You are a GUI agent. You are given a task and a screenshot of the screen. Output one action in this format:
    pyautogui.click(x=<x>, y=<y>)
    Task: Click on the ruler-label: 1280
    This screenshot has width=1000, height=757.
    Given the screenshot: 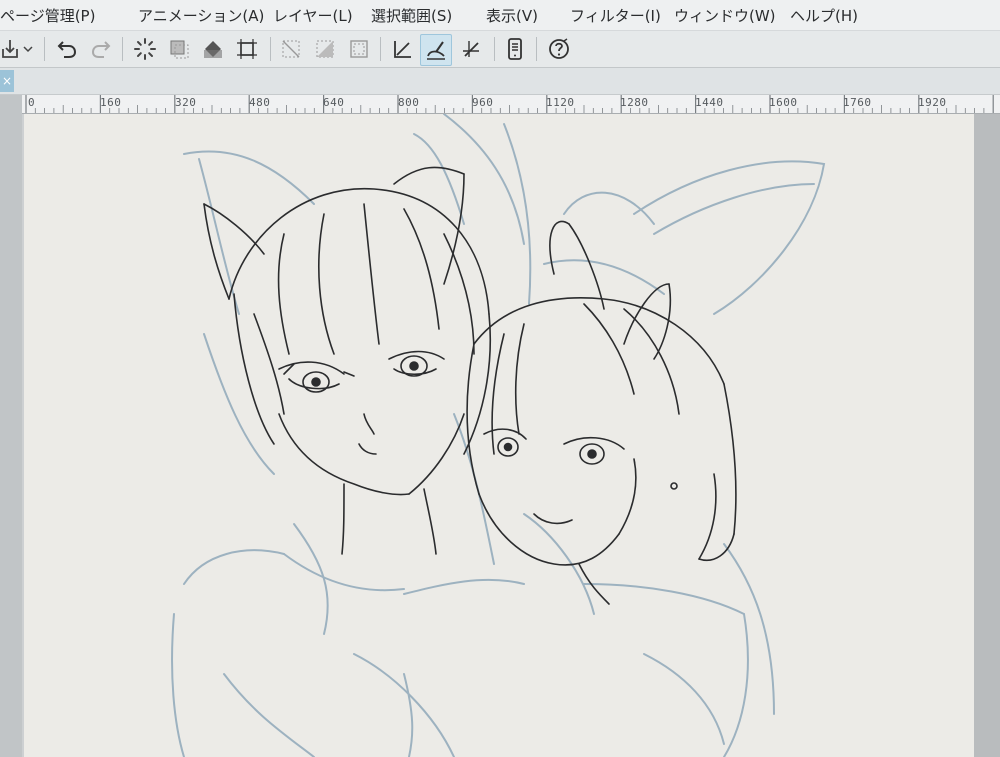 What is the action you would take?
    pyautogui.click(x=634, y=102)
    